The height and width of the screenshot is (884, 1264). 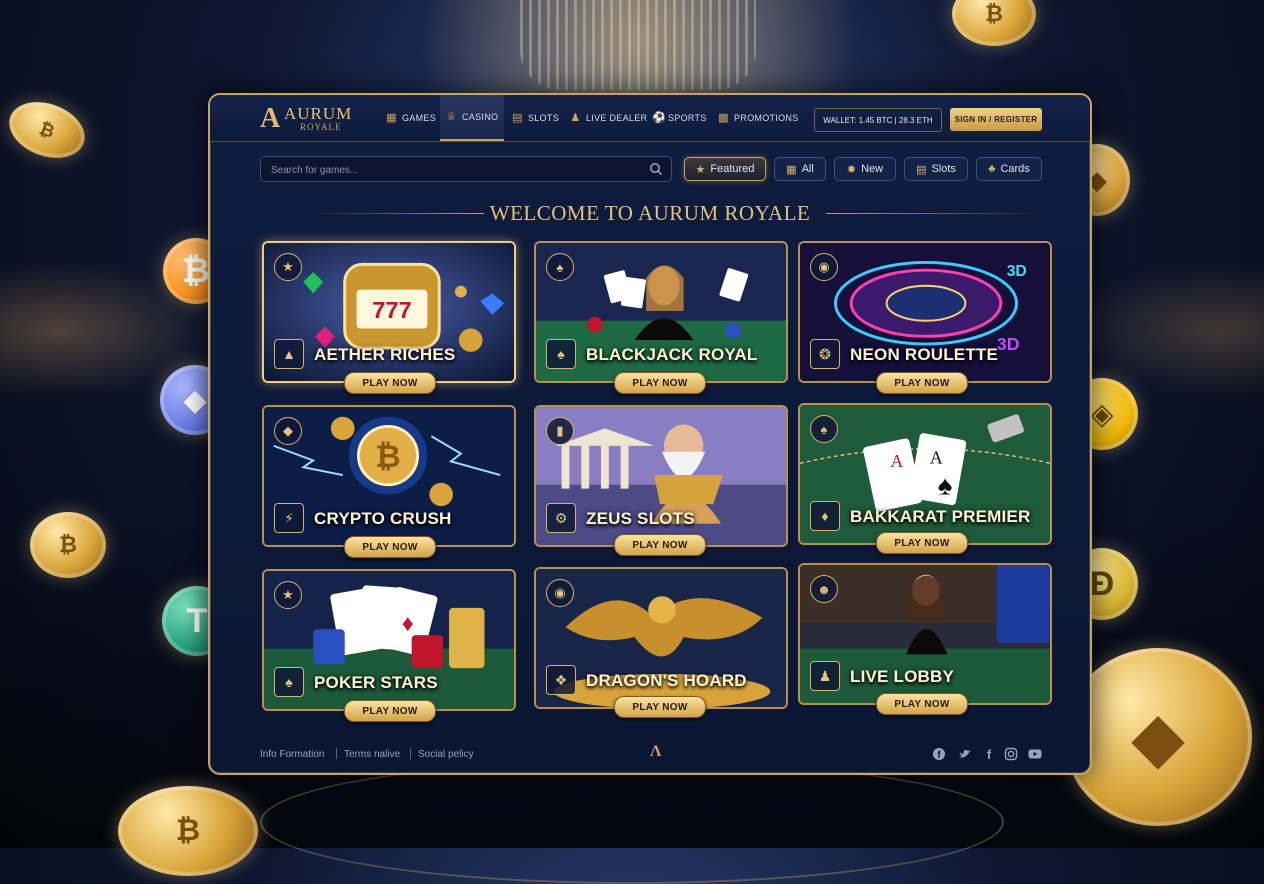 What do you see at coordinates (807, 169) in the screenshot?
I see `filter-all-label: All` at bounding box center [807, 169].